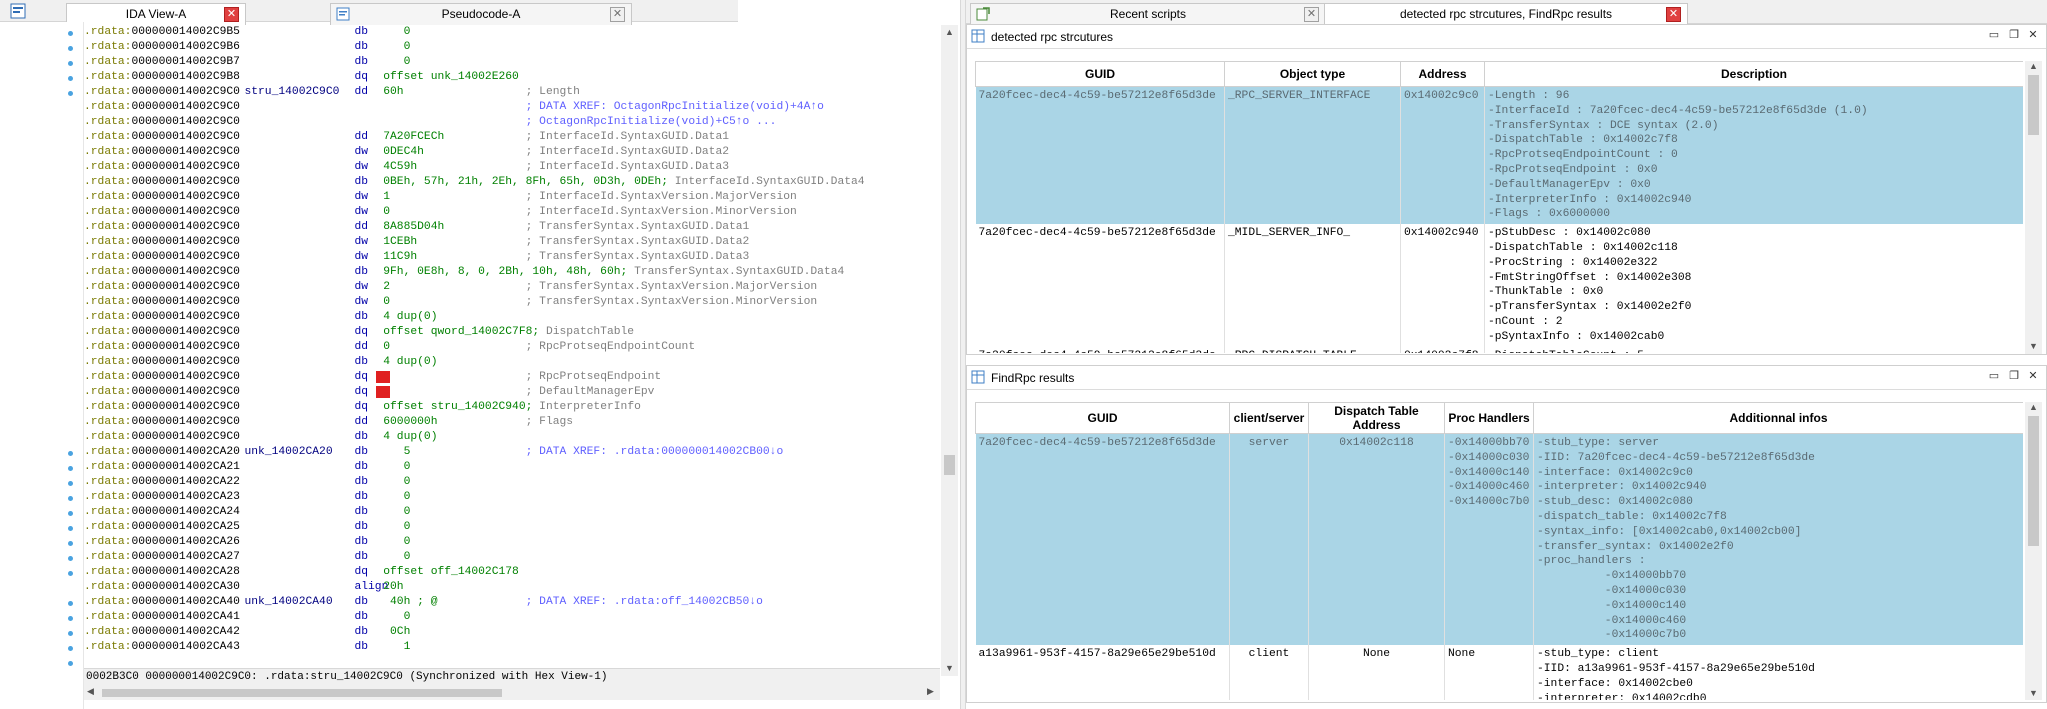 The width and height of the screenshot is (2047, 709). I want to click on address: 000000014002CA28, so click(185, 572).